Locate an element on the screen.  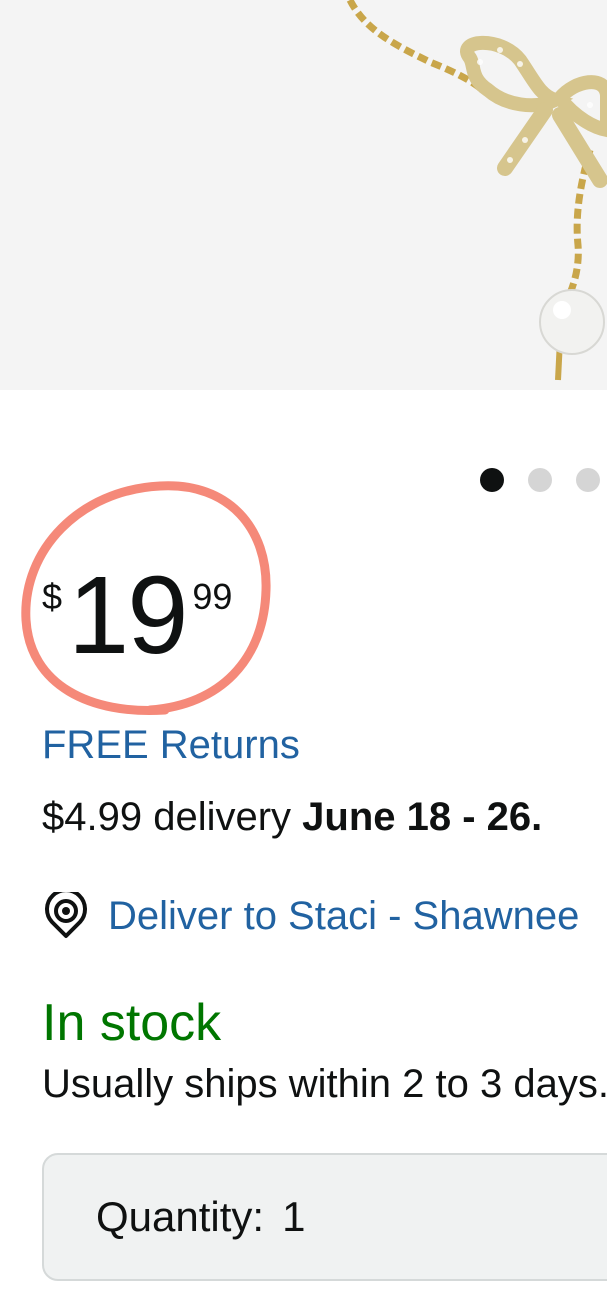
stock-status: In stock is located at coordinates (132, 1023).